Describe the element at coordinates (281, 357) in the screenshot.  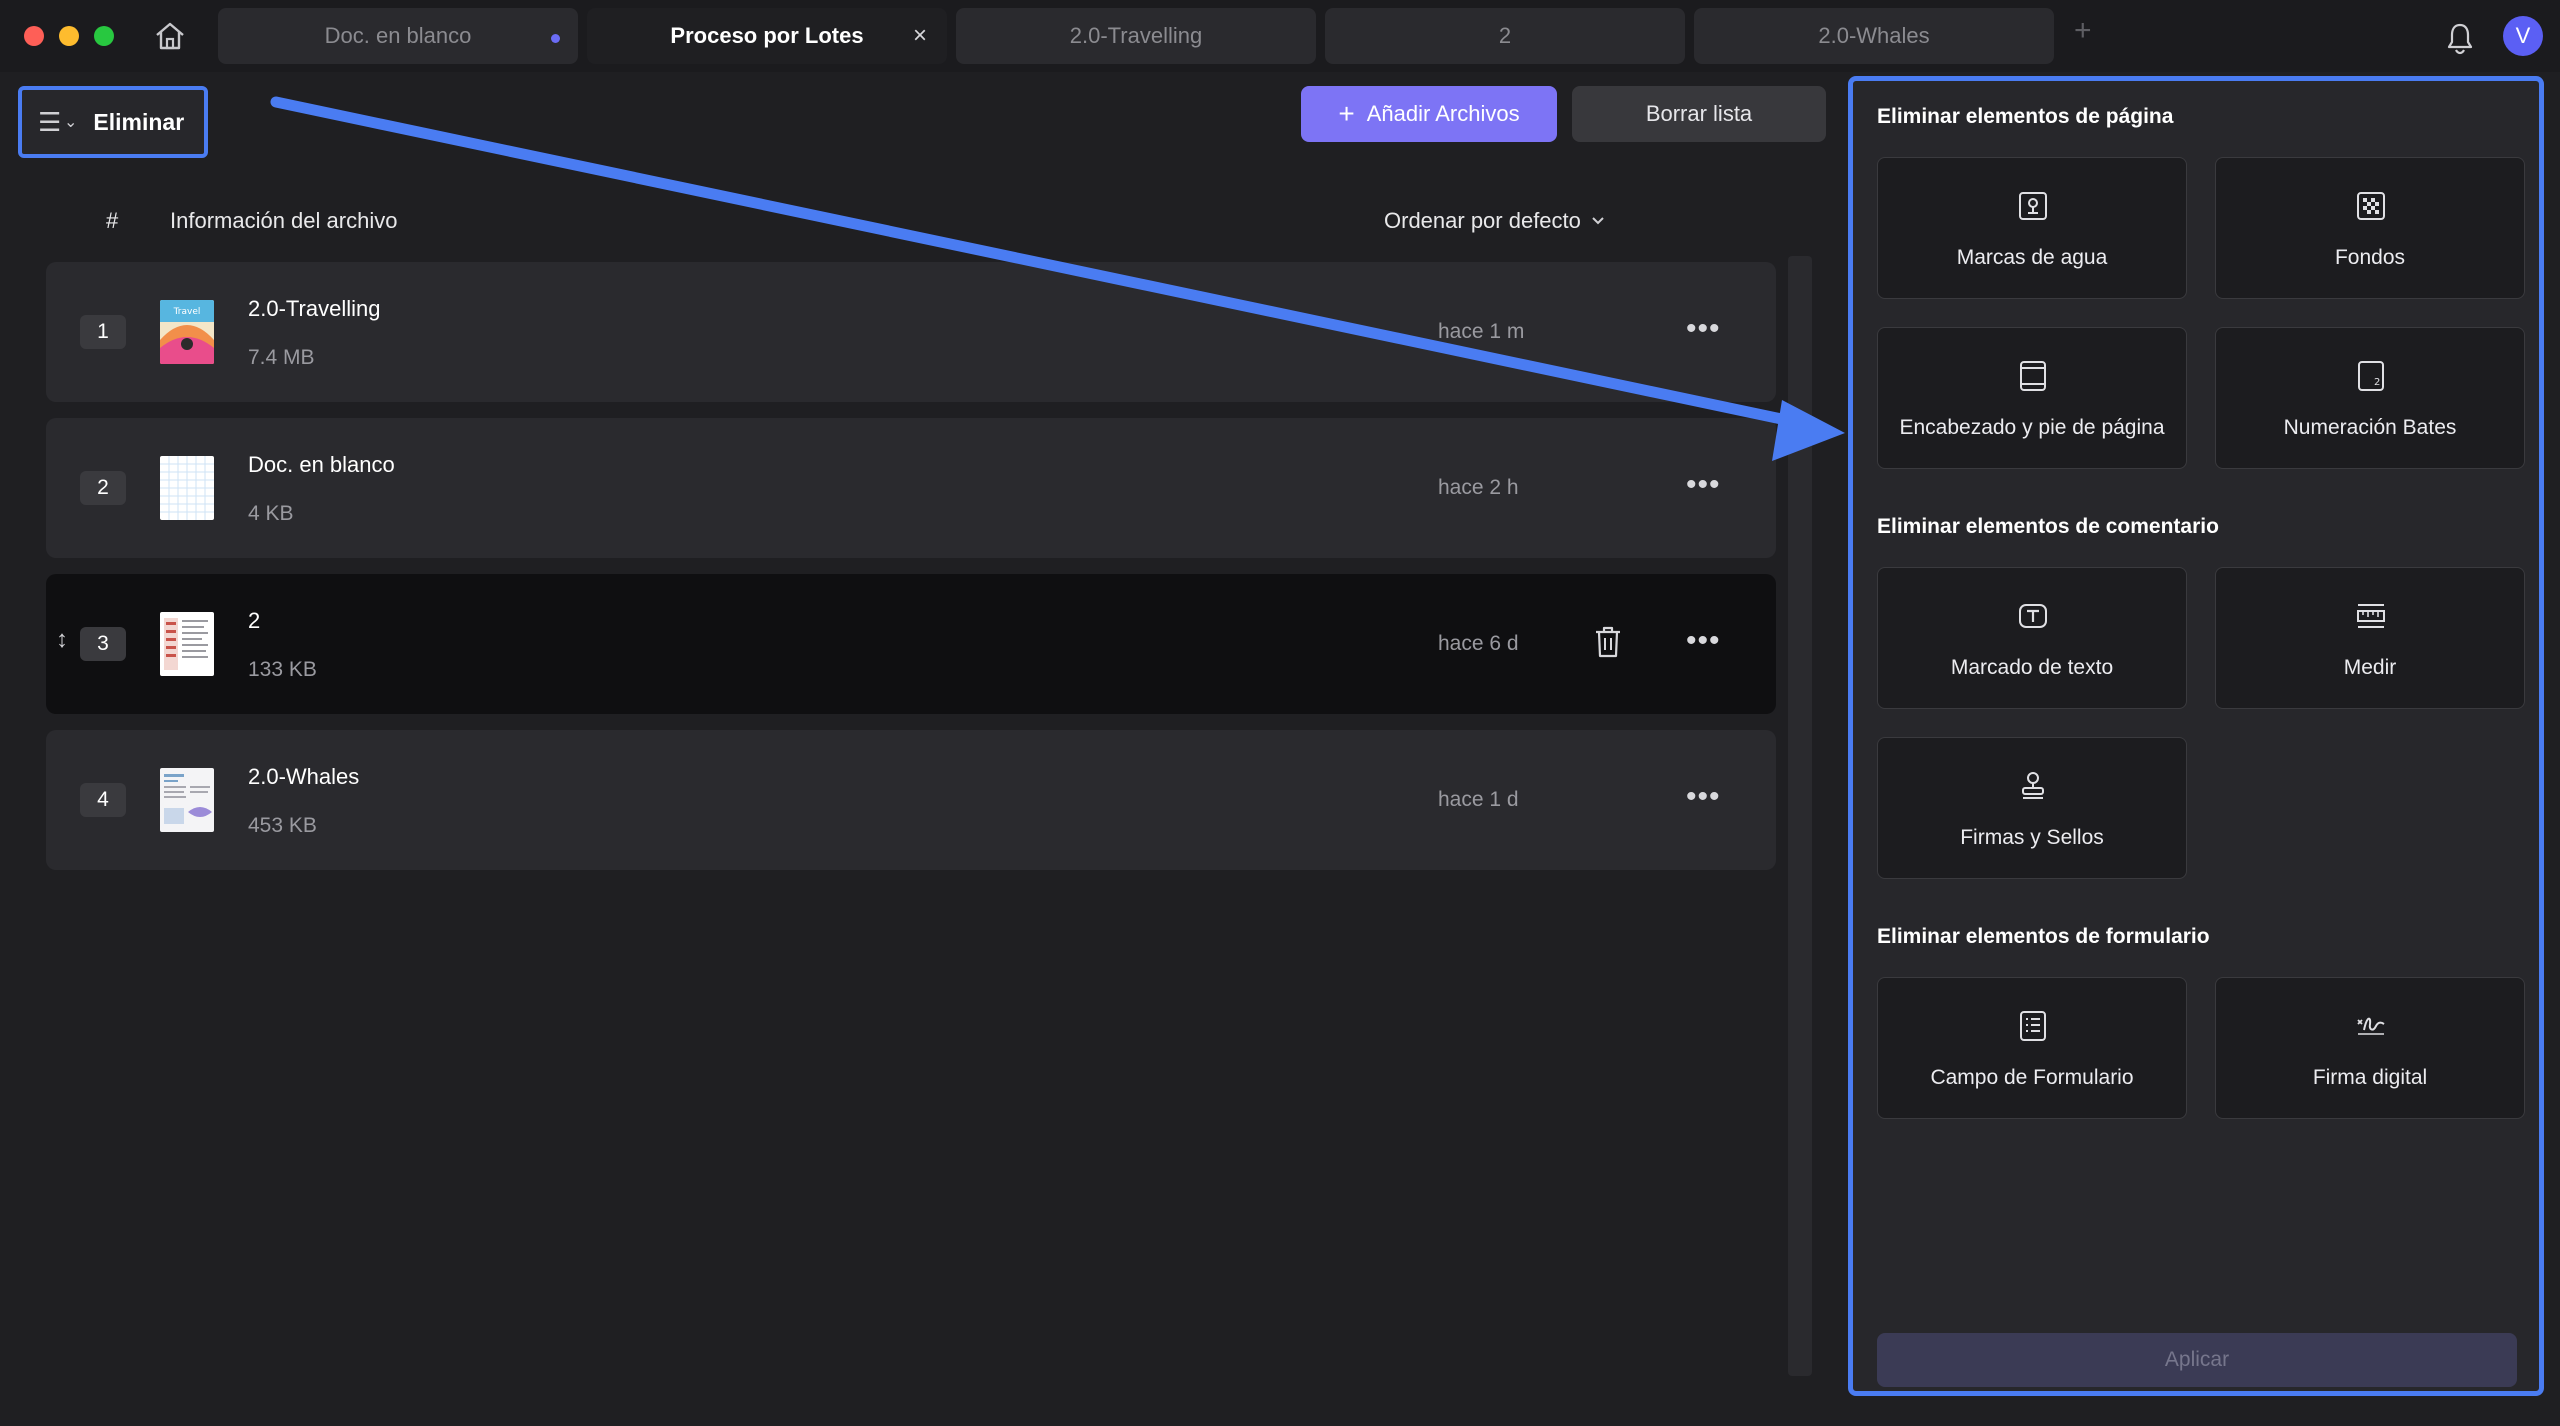
I see `file-size: 7.4 MB` at that location.